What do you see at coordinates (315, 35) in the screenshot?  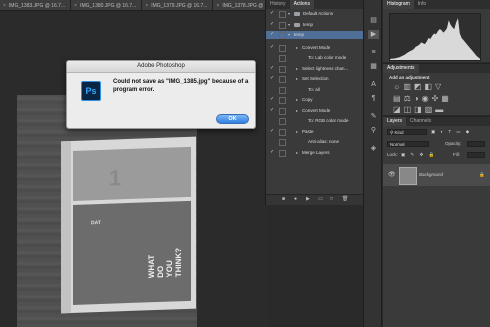 I see `action-row: ✓ ▾ temp` at bounding box center [315, 35].